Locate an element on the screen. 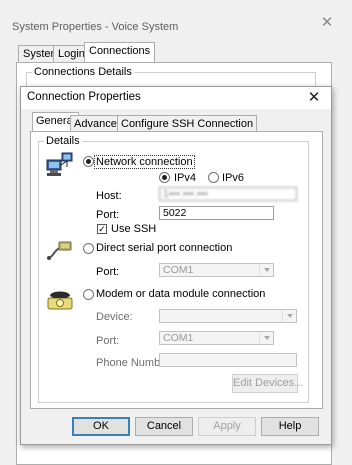 This screenshot has width=352, height=465. serial-port-value: COM1 is located at coordinates (178, 270).